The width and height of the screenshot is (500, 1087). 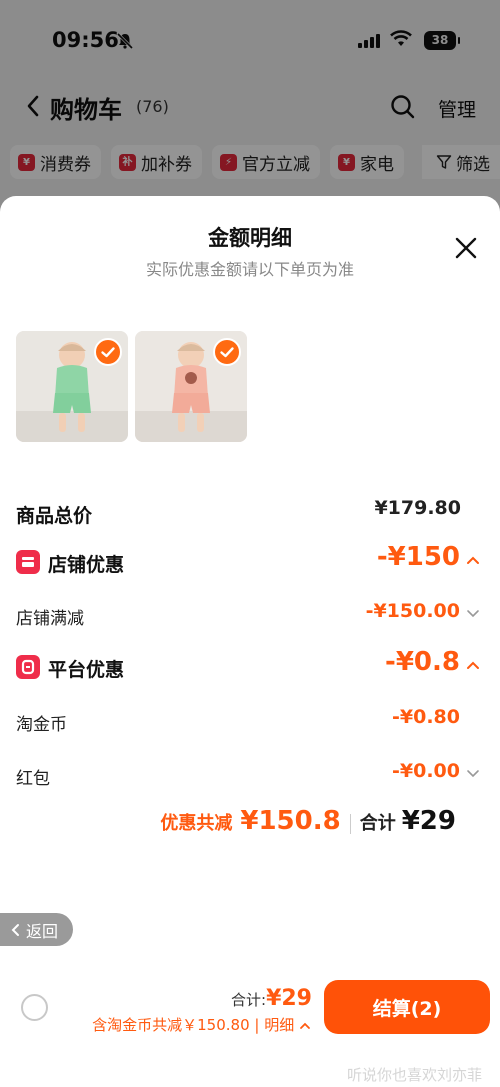 I want to click on bottom-total: 合计: ¥29, so click(x=271, y=998).